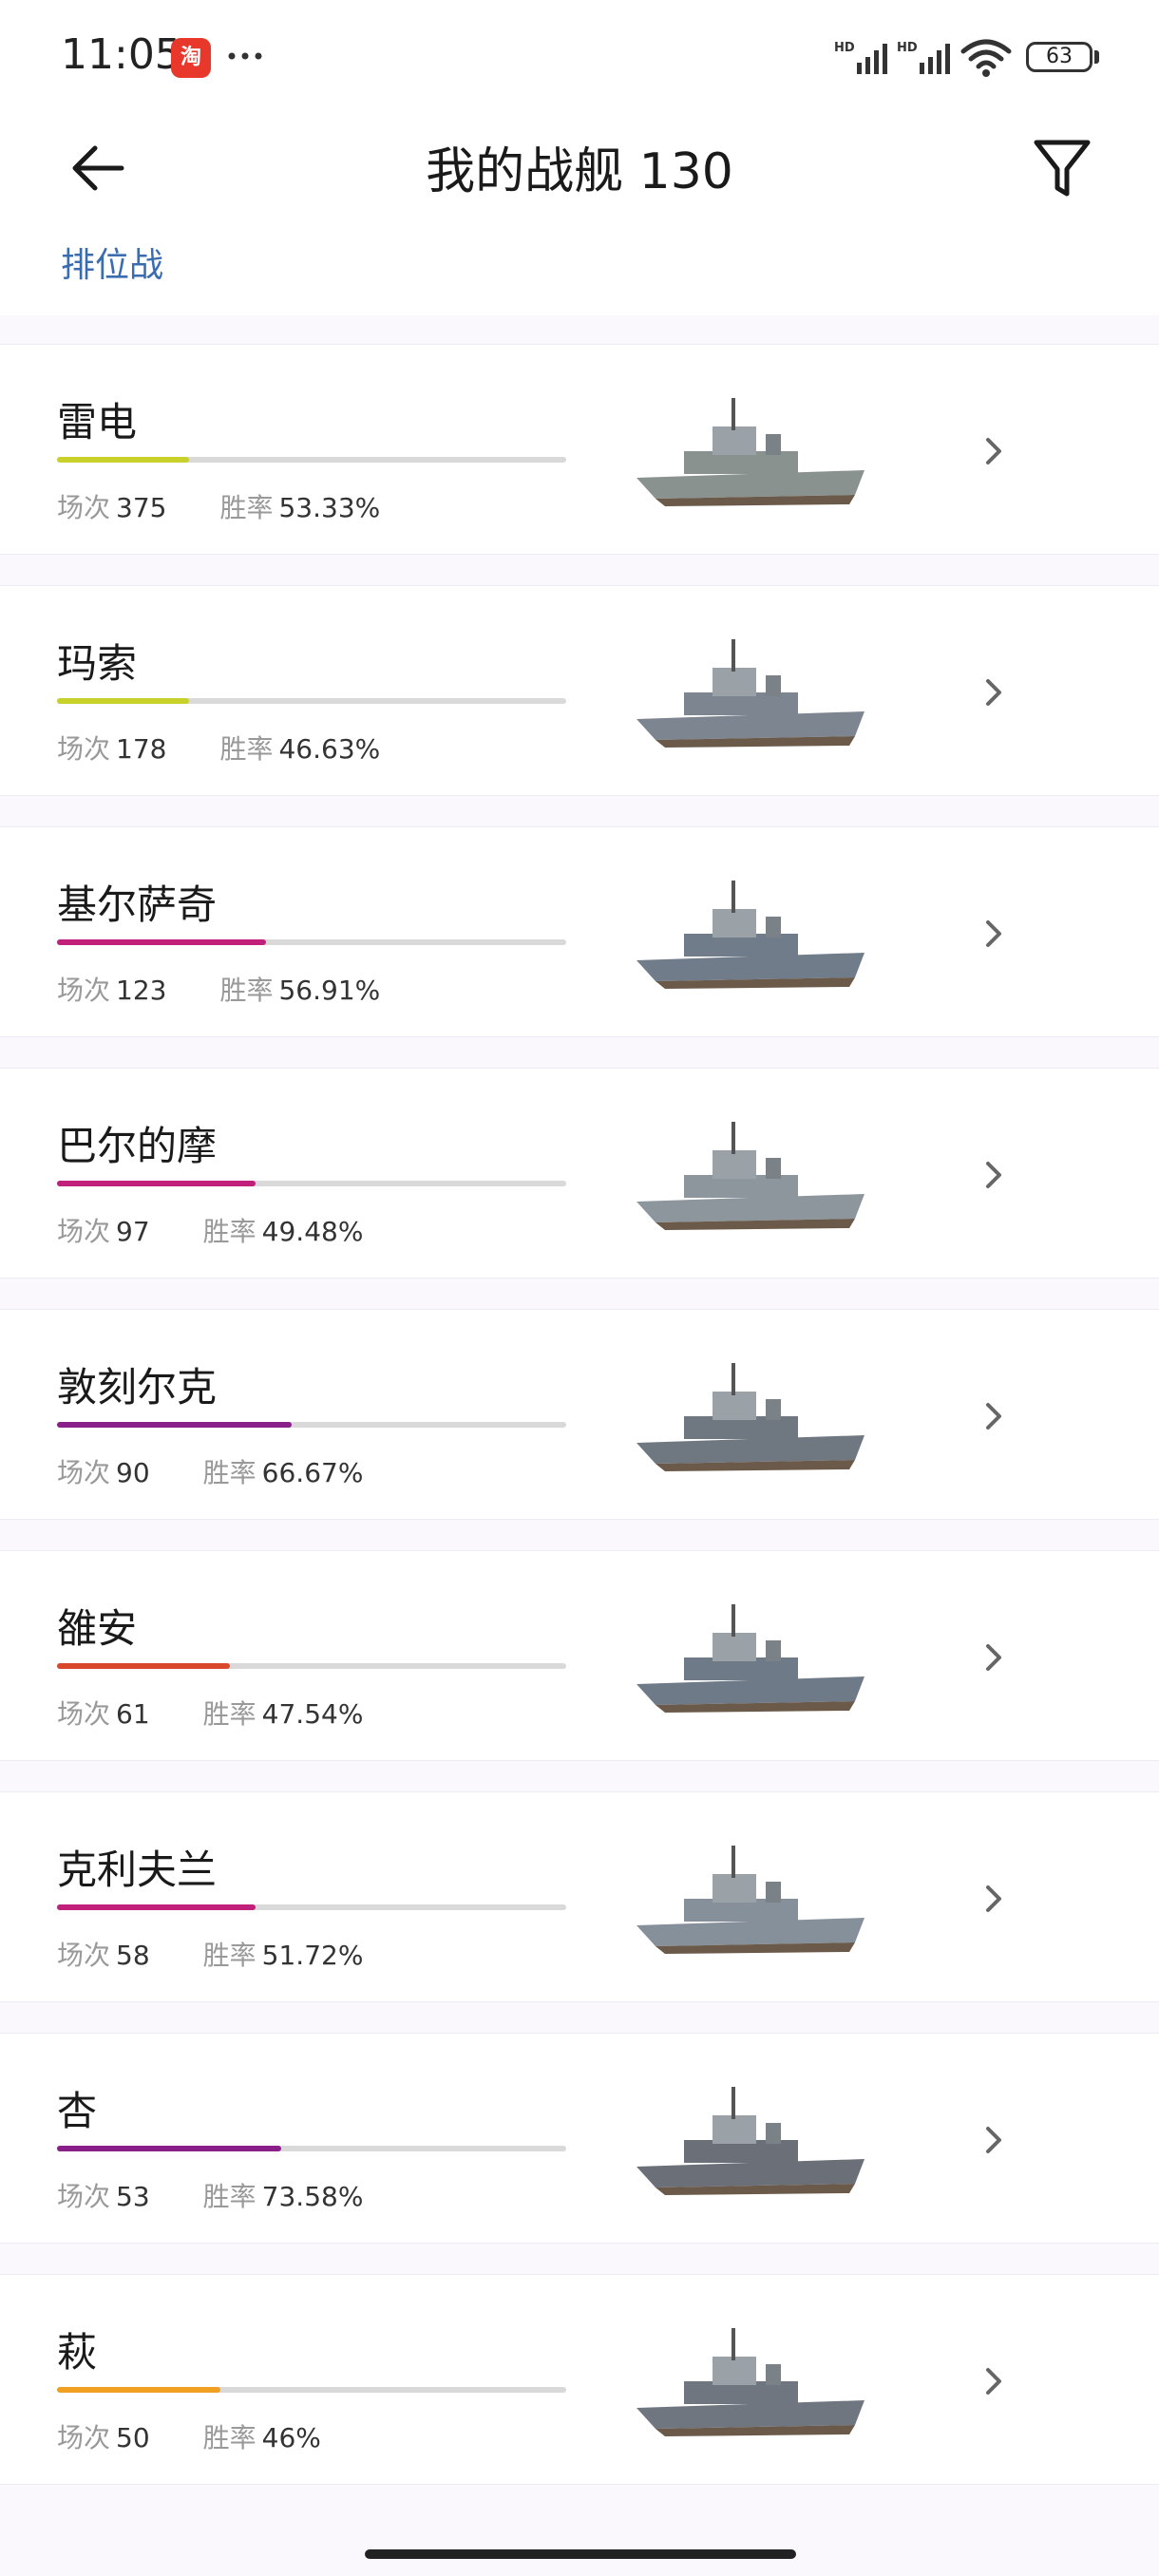 The image size is (1159, 2576). I want to click on ship-stats: 场次 50 胜率 46%, so click(189, 2436).